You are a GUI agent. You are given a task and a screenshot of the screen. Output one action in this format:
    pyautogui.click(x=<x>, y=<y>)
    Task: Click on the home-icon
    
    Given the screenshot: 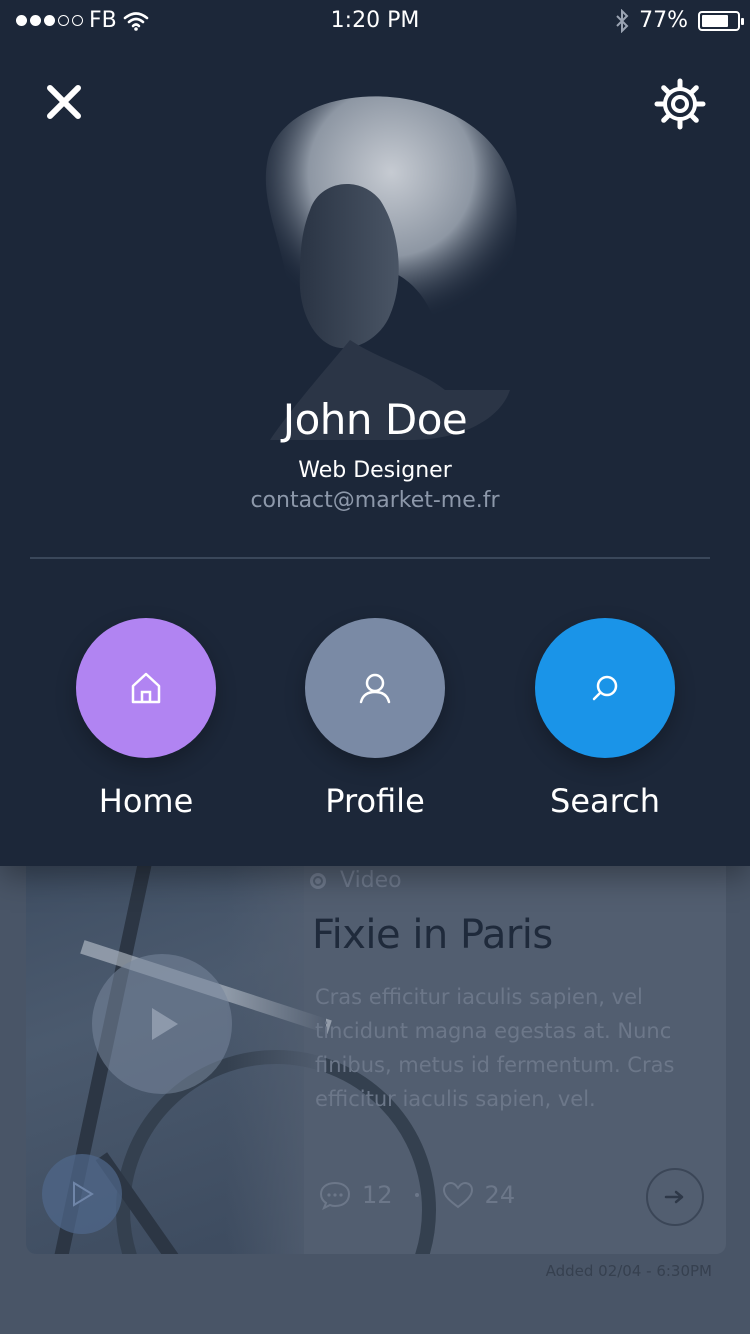 What is the action you would take?
    pyautogui.click(x=146, y=688)
    